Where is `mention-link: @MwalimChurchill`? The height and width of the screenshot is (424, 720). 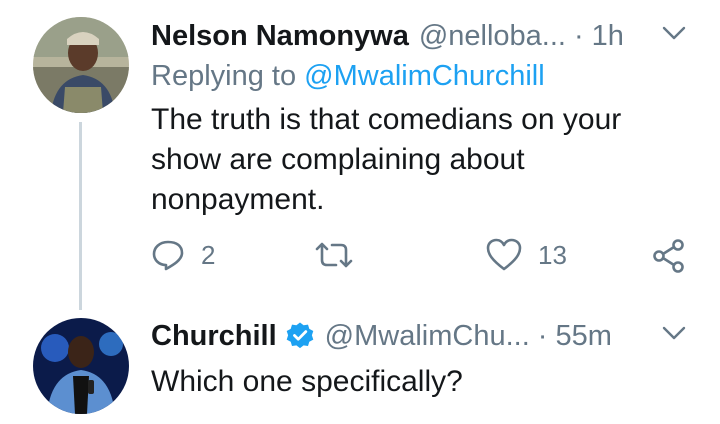
mention-link: @MwalimChurchill is located at coordinates (424, 76).